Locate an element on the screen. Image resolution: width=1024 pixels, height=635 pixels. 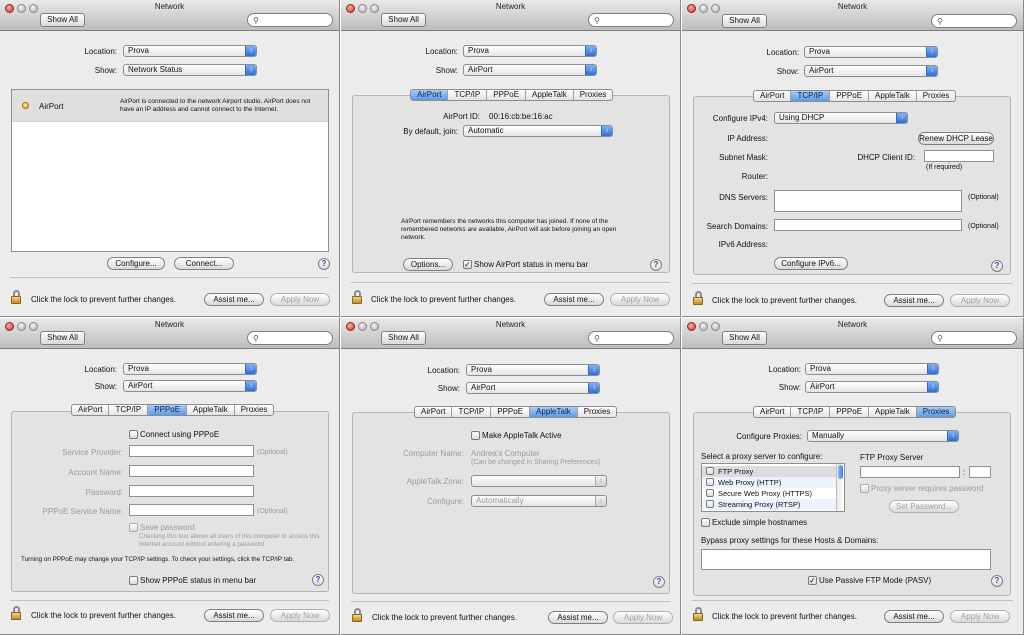
list-item: Streaming Proxy (RTSP) is located at coordinates (773, 504).